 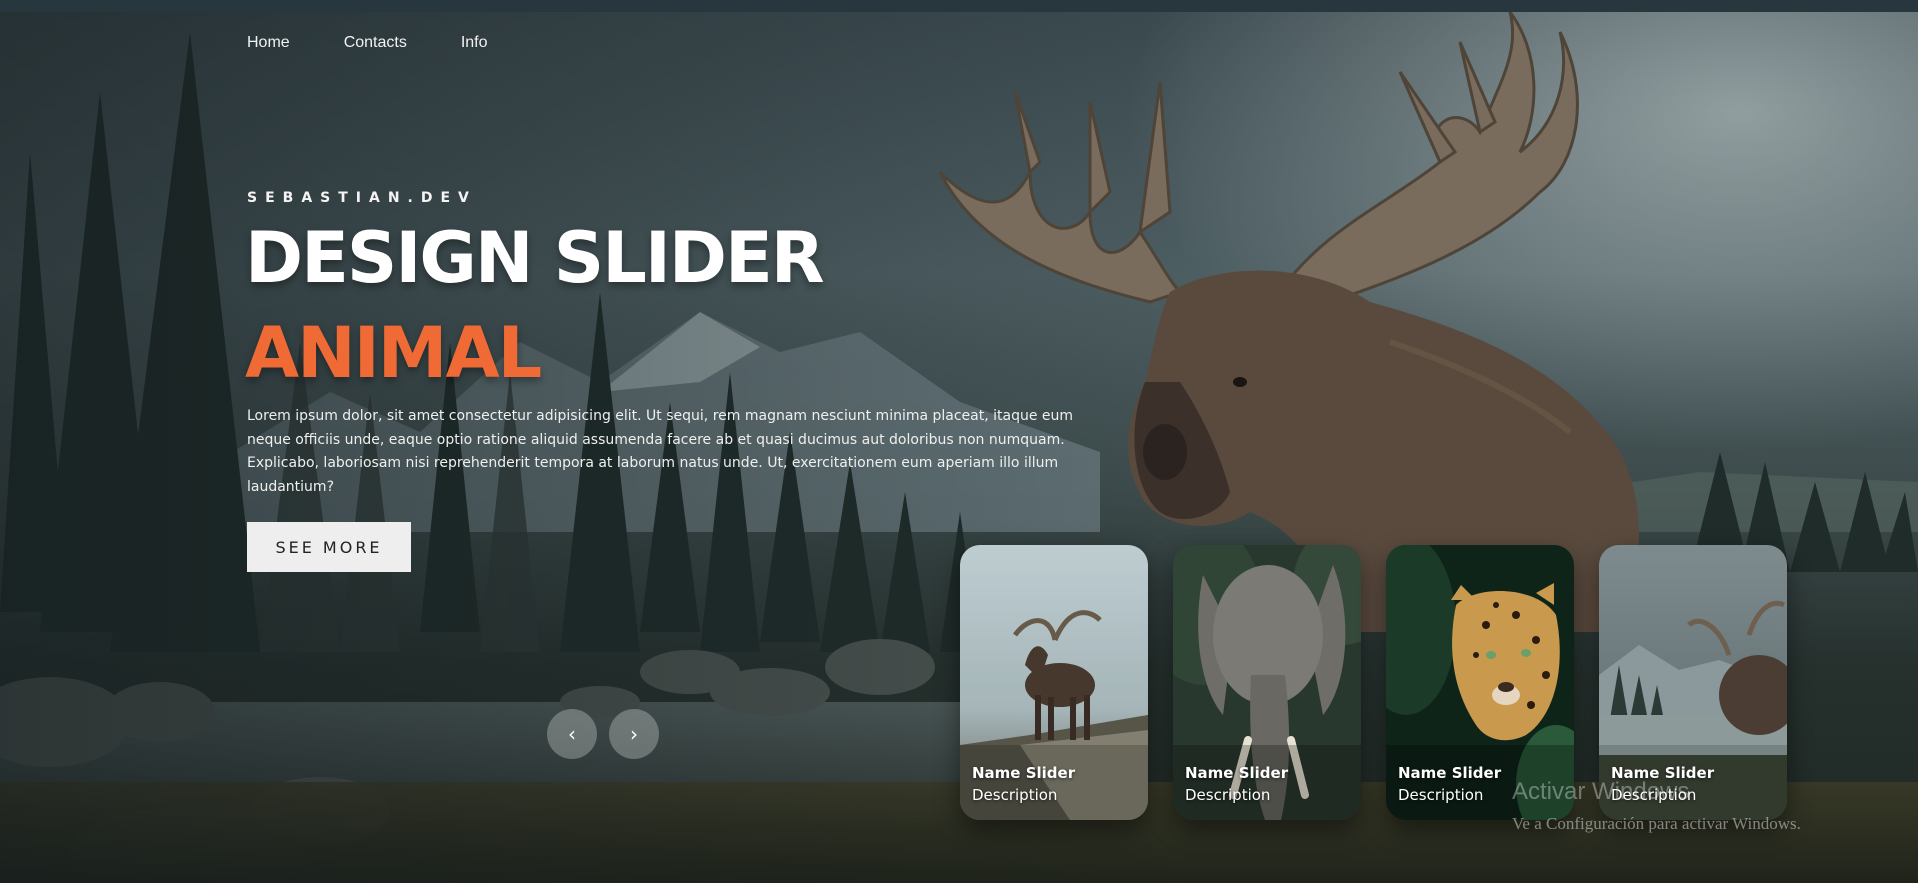 I want to click on chevron-left-icon: ‹, so click(x=572, y=734).